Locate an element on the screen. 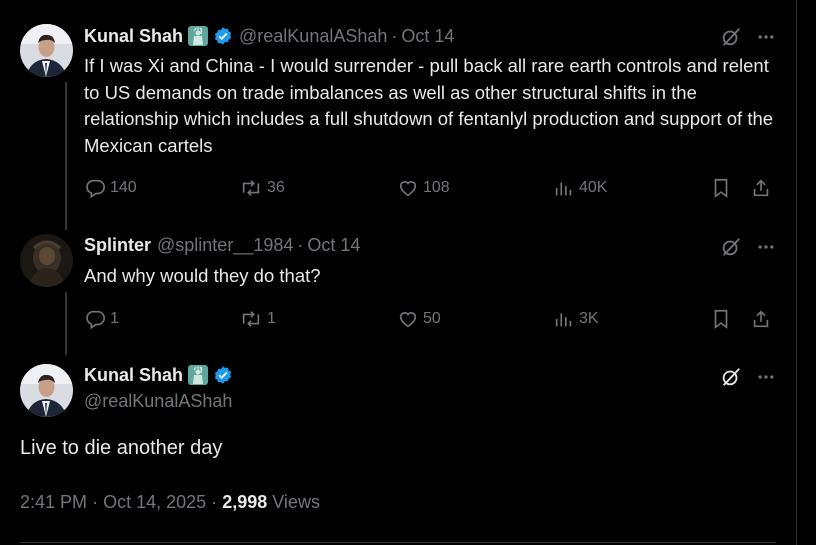 This screenshot has height=545, width=816. column-border is located at coordinates (796, 272).